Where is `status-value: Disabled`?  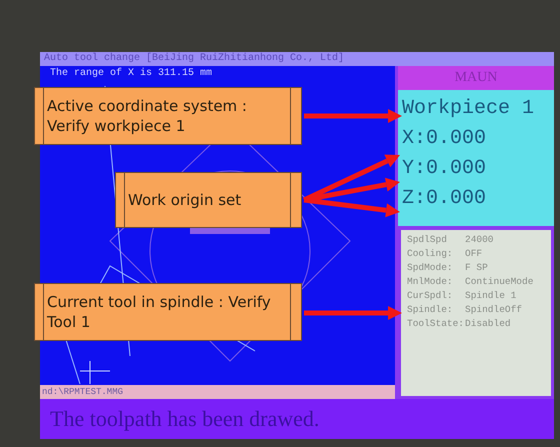 status-value: Disabled is located at coordinates (488, 323).